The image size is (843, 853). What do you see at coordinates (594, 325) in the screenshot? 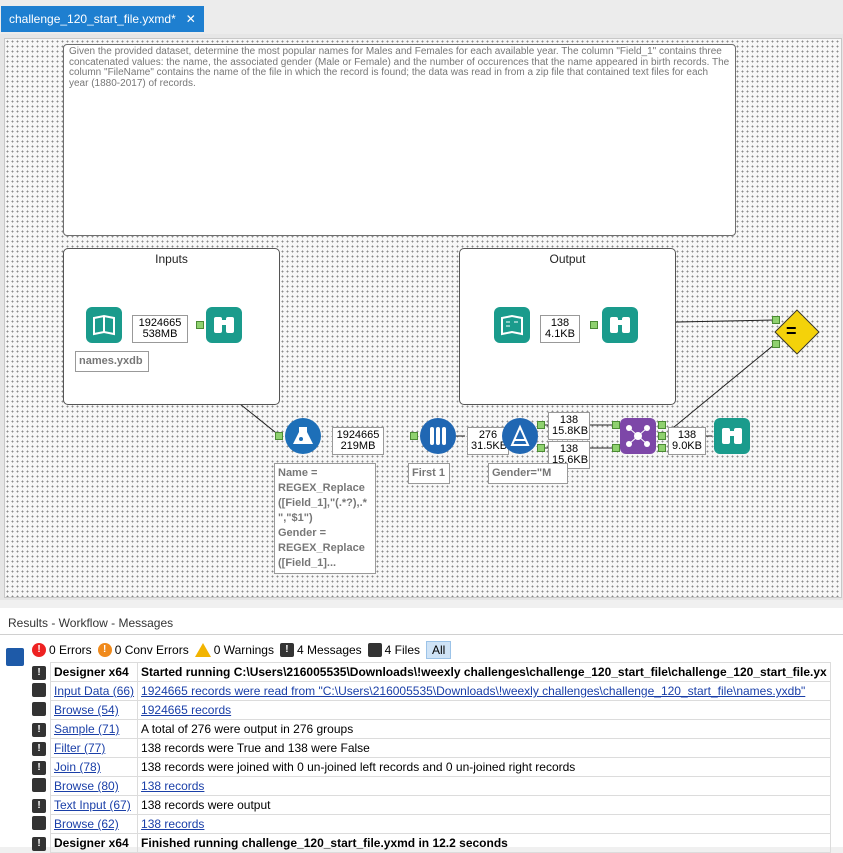
I see `output-anchor` at bounding box center [594, 325].